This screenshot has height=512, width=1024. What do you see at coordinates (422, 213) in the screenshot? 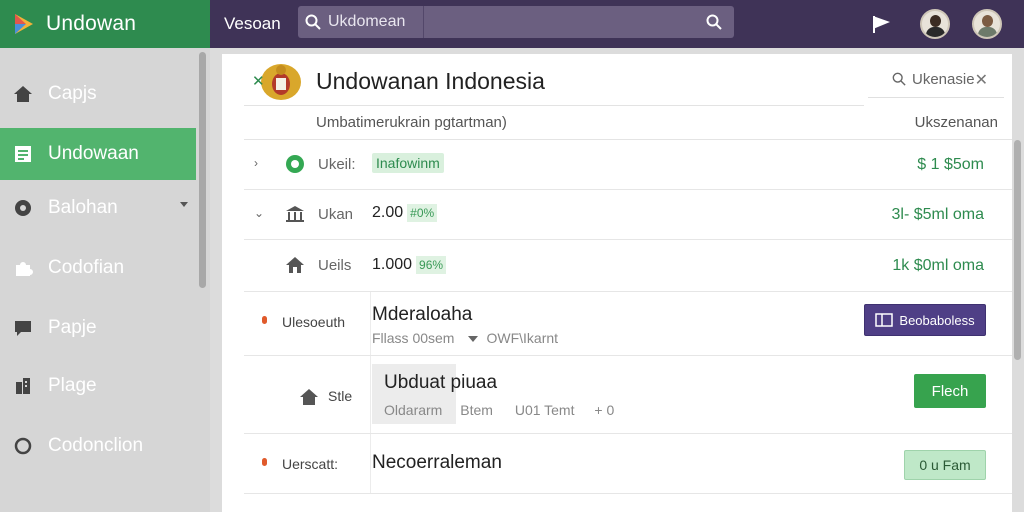
I see `percent-badge: #0%` at bounding box center [422, 213].